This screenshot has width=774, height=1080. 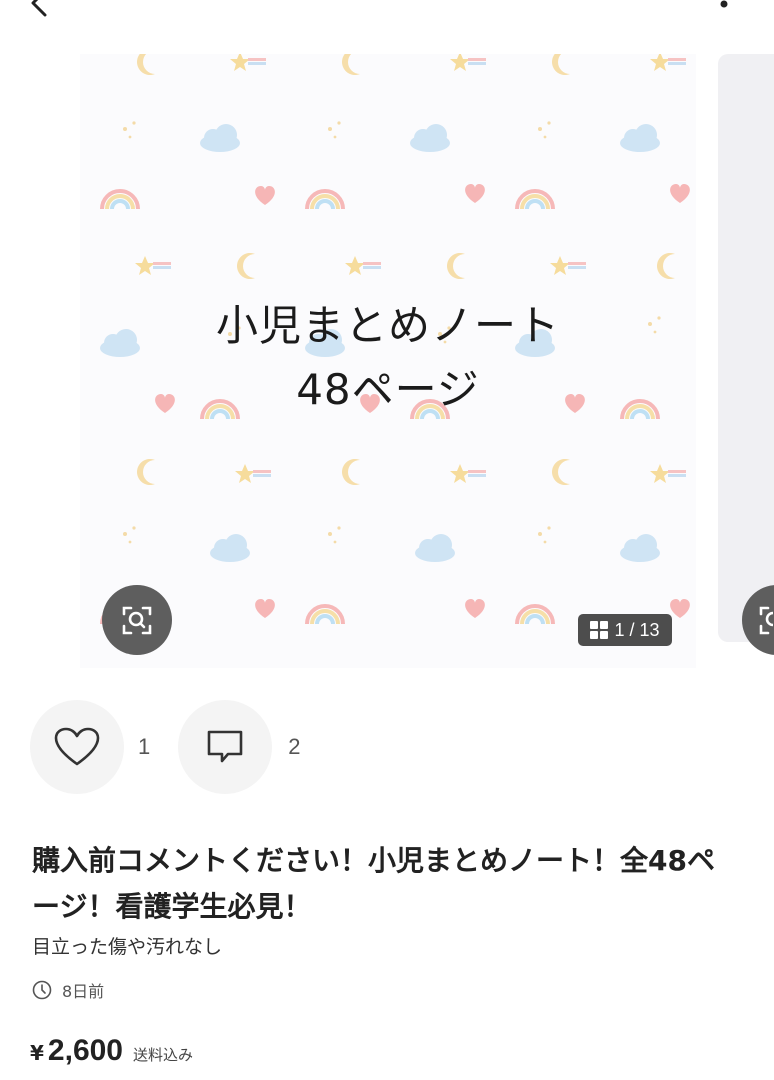 I want to click on comment-bubble-icon, so click(x=225, y=746).